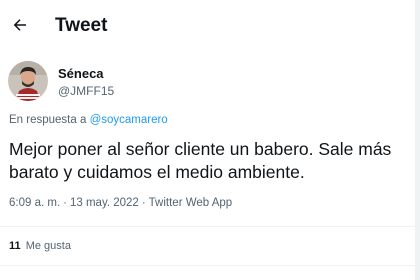 The image size is (420, 280). What do you see at coordinates (191, 203) in the screenshot?
I see `tweet-source: Twitter Web App` at bounding box center [191, 203].